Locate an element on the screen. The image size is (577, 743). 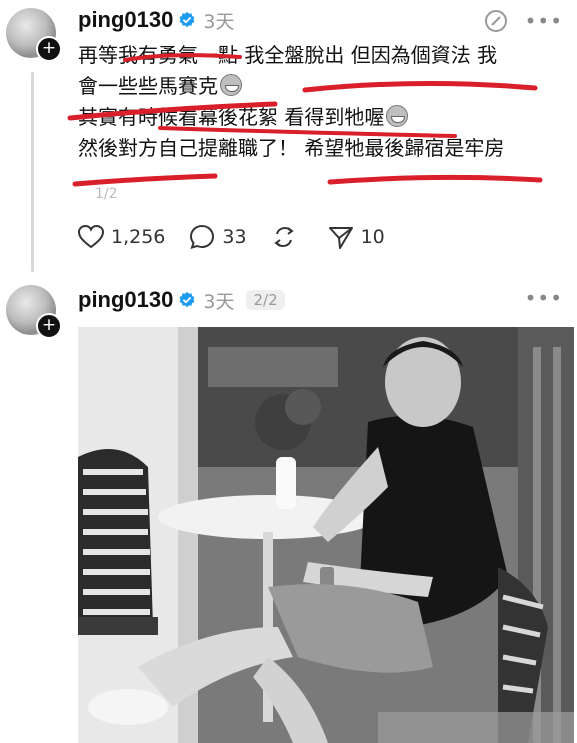
comment-button: 33 is located at coordinates (218, 237).